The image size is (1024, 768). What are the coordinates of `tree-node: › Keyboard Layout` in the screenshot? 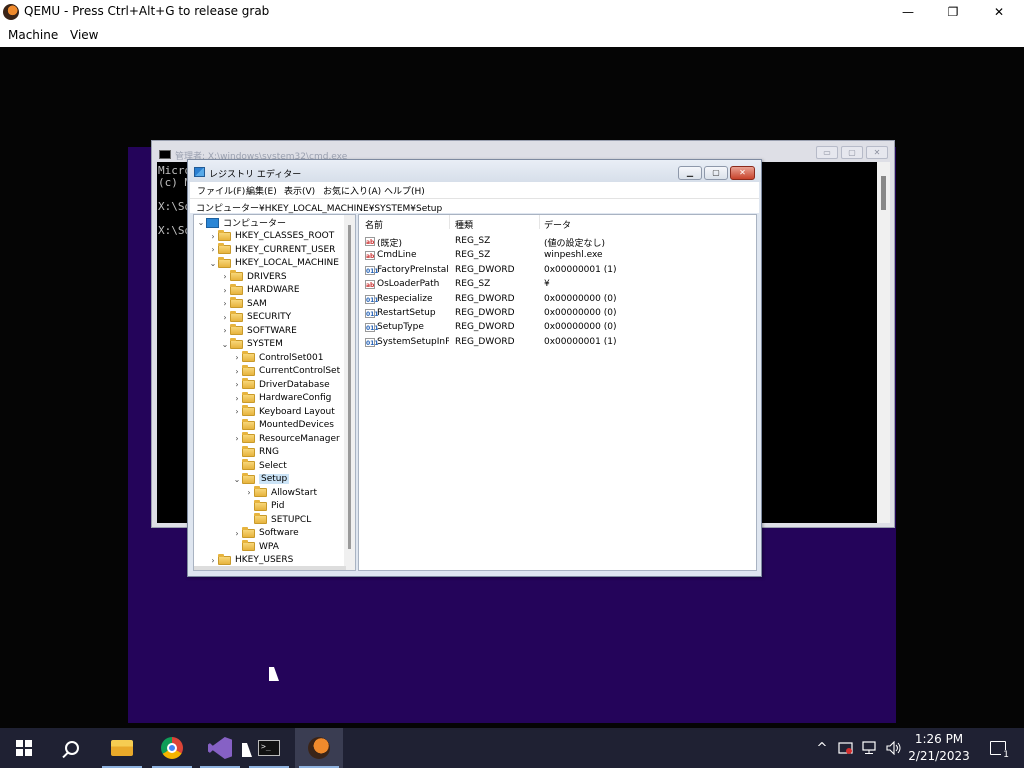 It's located at (283, 411).